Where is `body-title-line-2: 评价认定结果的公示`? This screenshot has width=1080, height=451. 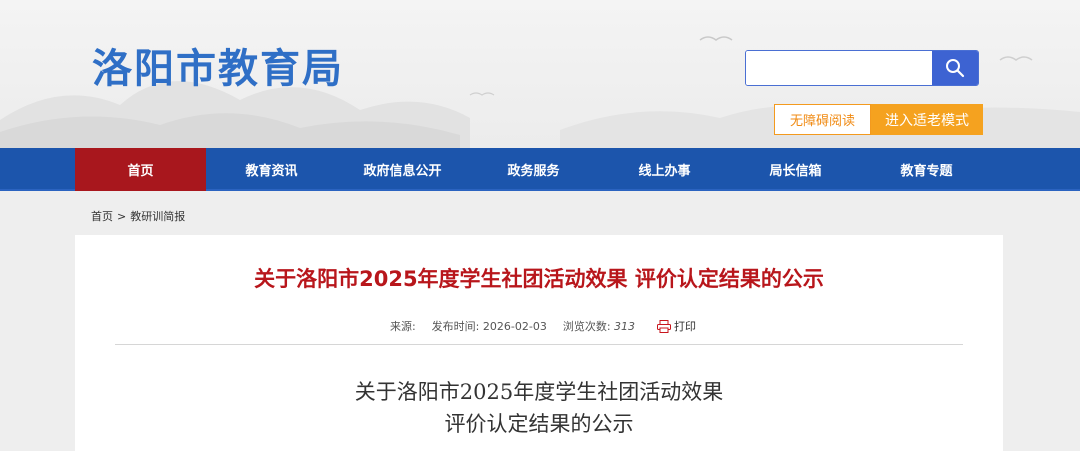 body-title-line-2: 评价认定结果的公示 is located at coordinates (539, 424).